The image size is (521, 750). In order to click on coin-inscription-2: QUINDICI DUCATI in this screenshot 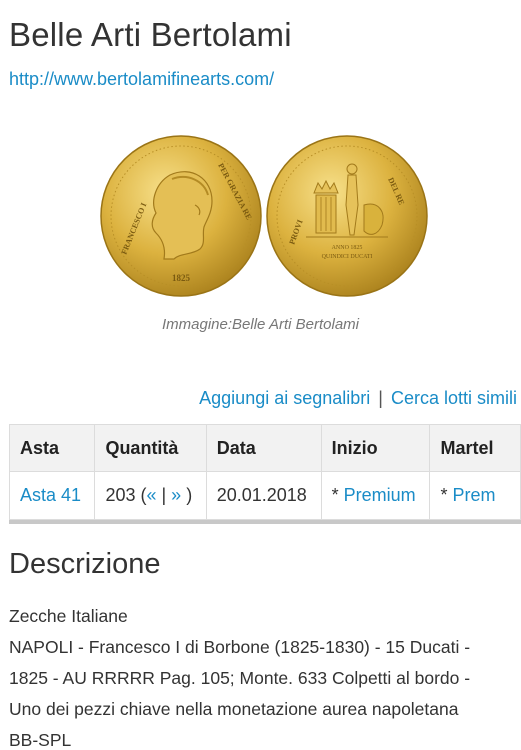, I will do `click(347, 257)`.